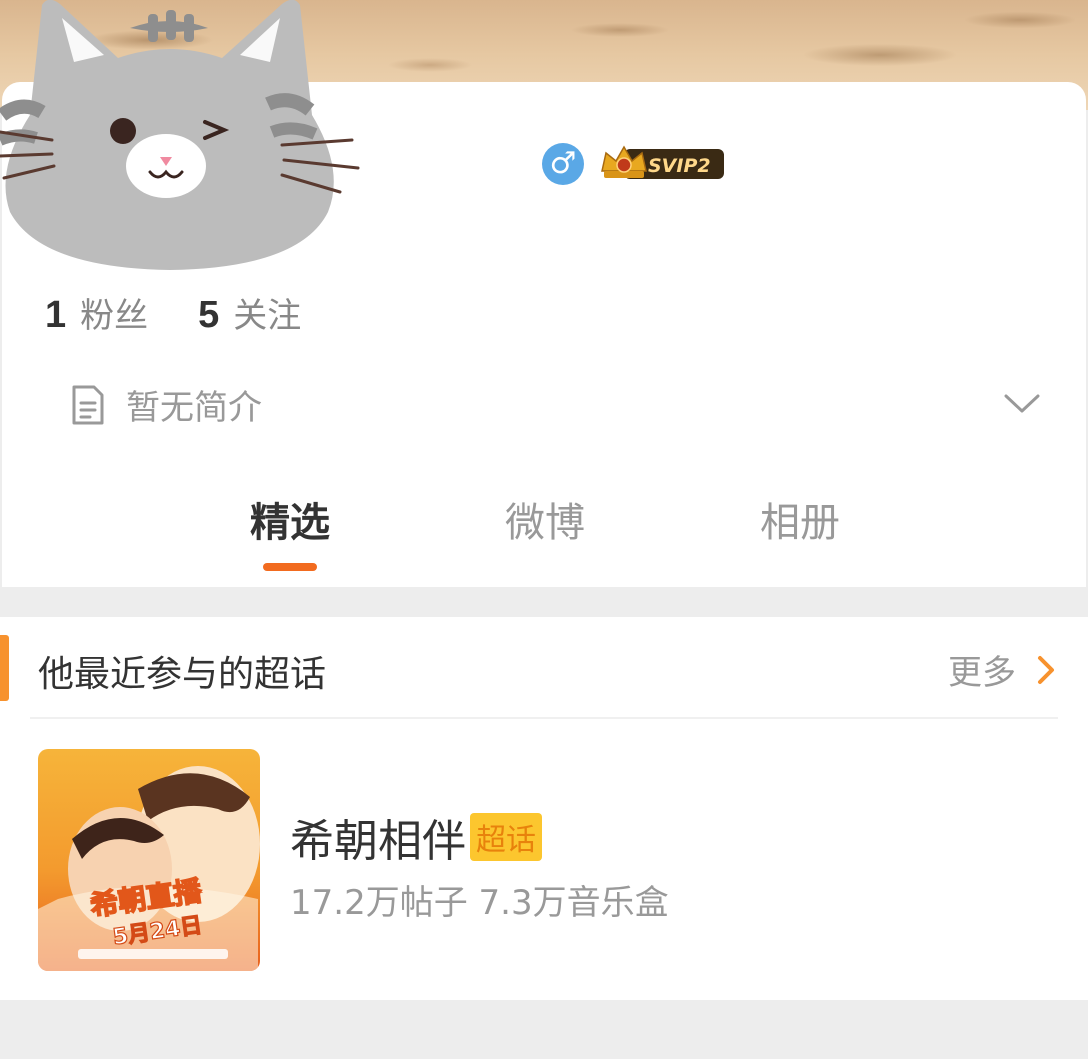 This screenshot has width=1088, height=1059. Describe the element at coordinates (679, 166) in the screenshot. I see `svip-label: SVIP2` at that location.